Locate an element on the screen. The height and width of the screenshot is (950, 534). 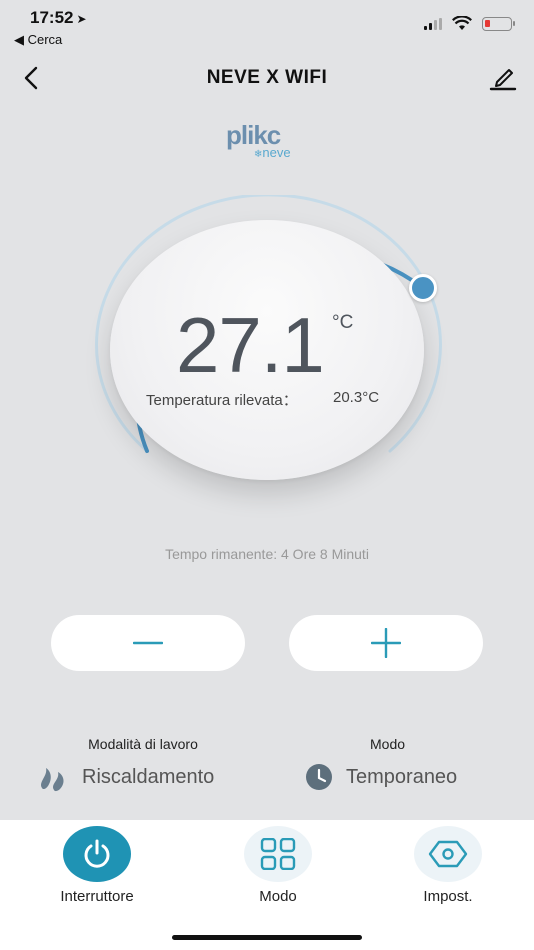
mode-value: Temporaneo is located at coordinates (402, 776).